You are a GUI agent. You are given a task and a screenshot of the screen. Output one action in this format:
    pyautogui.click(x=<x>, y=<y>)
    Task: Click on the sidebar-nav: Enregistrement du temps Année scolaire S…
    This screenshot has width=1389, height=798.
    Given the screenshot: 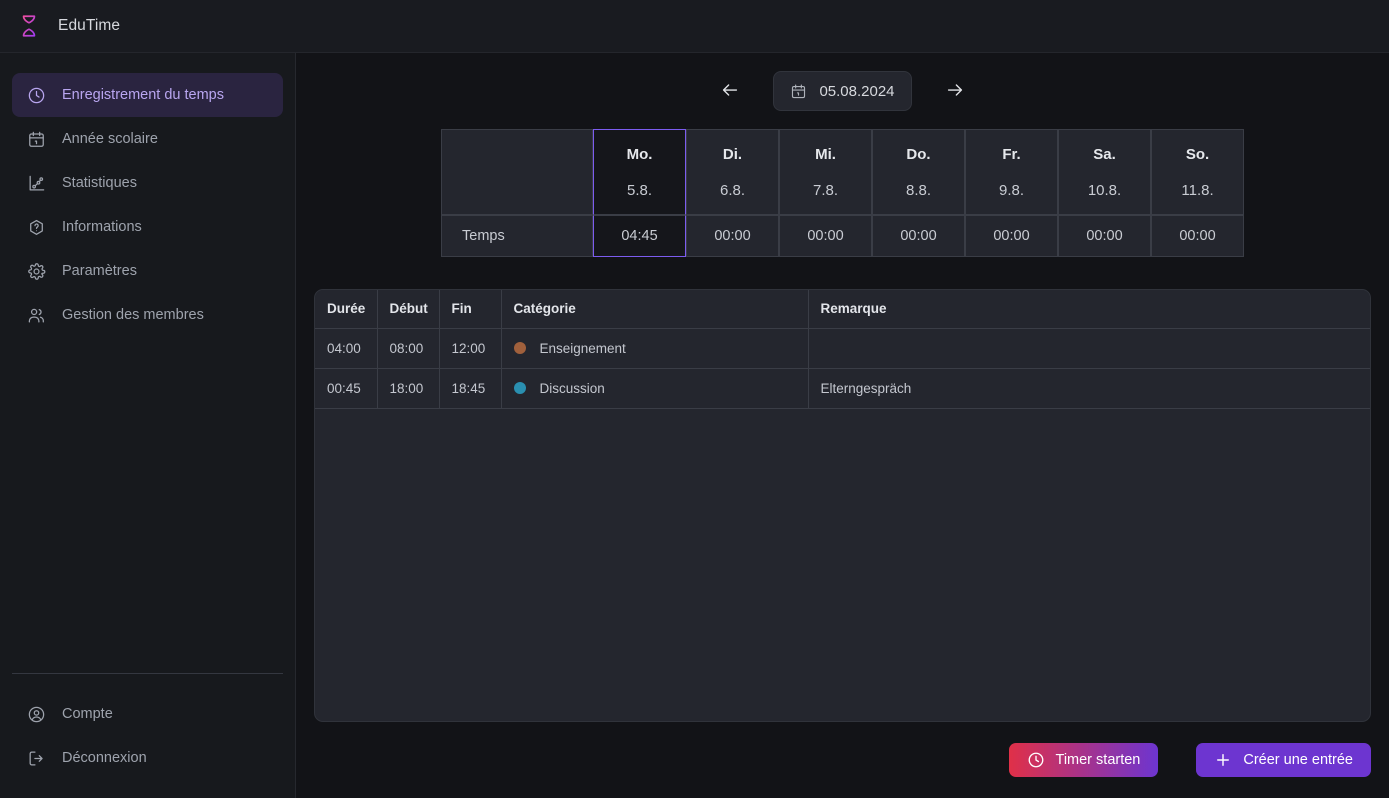 What is the action you would take?
    pyautogui.click(x=147, y=205)
    